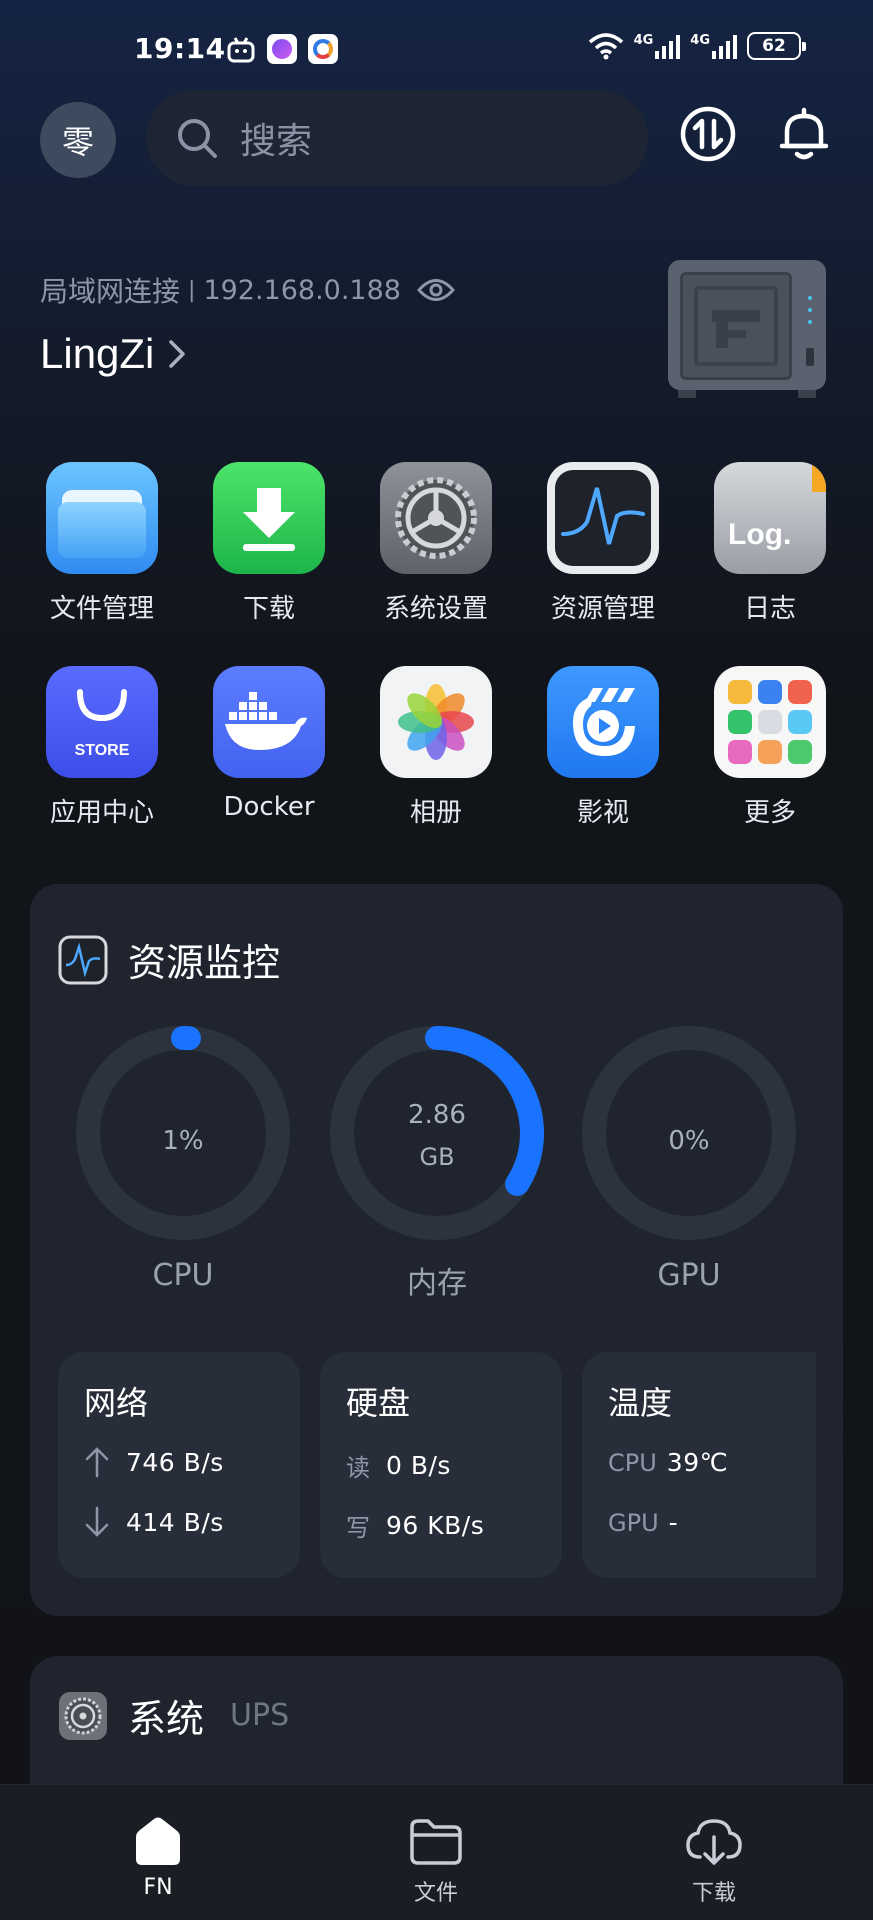 The image size is (873, 1920). Describe the element at coordinates (177, 354) in the screenshot. I see `chevron-right-icon` at that location.